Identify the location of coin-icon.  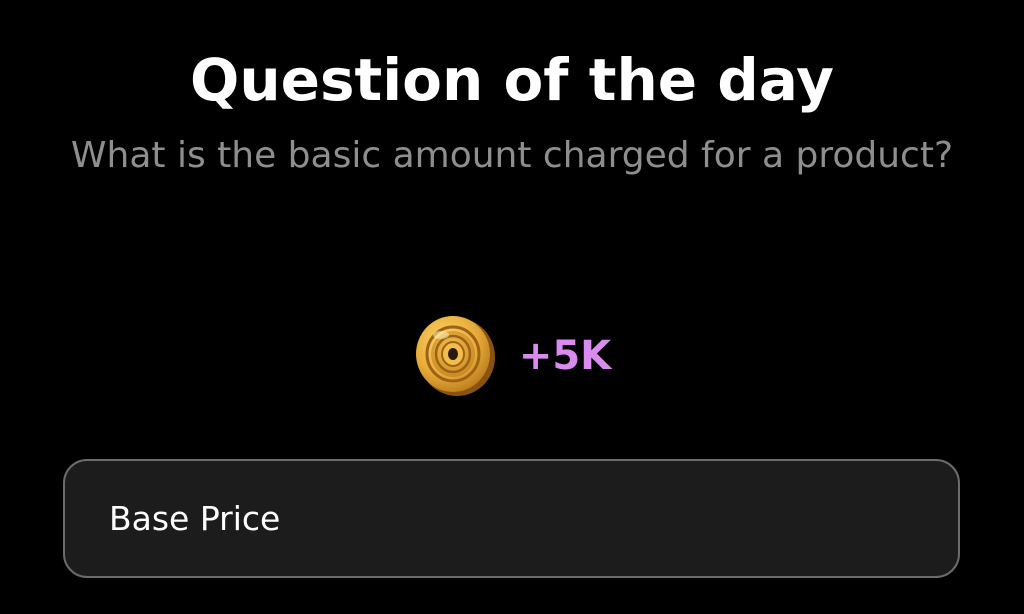
(455, 356).